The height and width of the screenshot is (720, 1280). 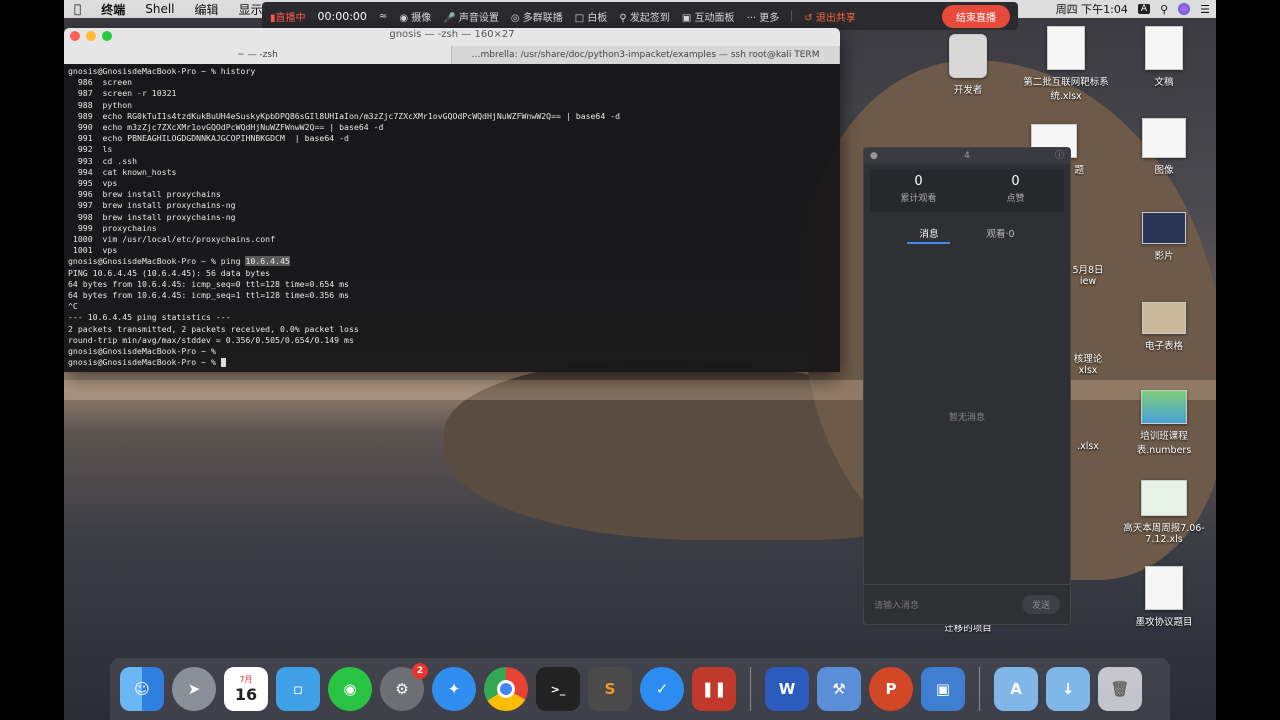 I want to click on powerpoint-icon: P, so click(x=891, y=689).